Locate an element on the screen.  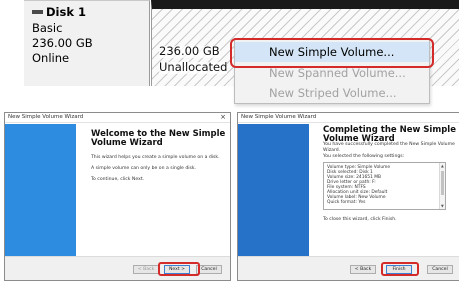
highlight-annotation-next is located at coordinates (179, 269).